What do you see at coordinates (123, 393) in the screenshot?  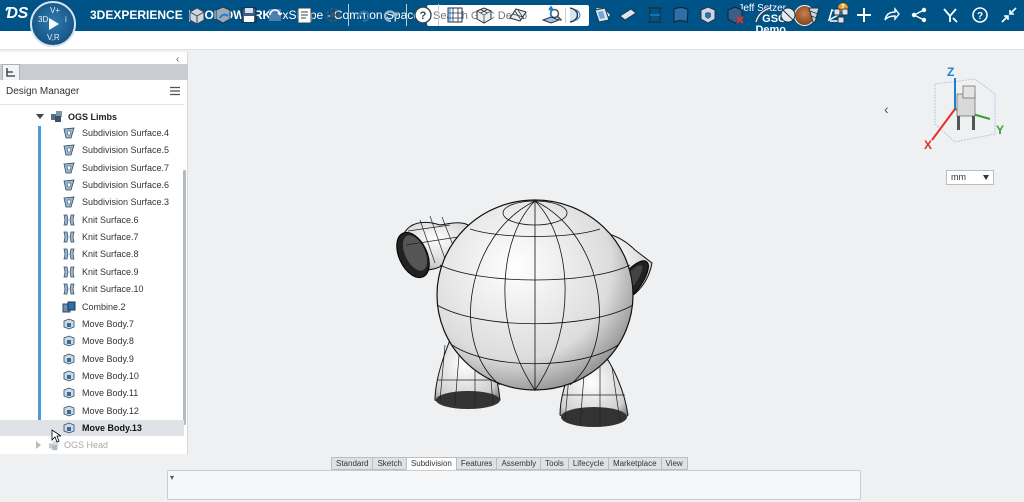 I see `tree-item: Move Body.11` at bounding box center [123, 393].